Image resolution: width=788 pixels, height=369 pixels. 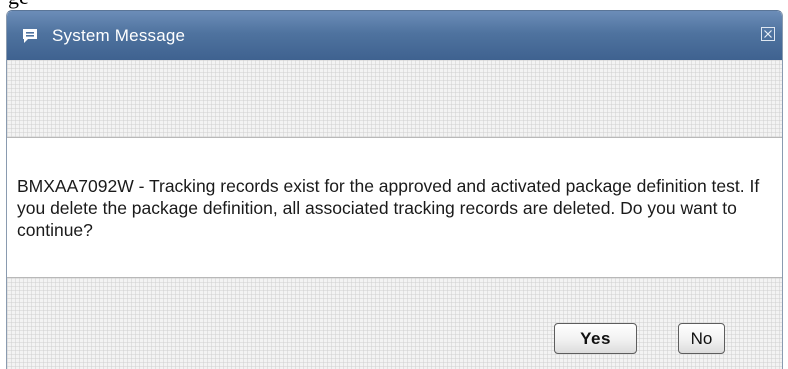 I want to click on yes-button: Yes, so click(x=595, y=338).